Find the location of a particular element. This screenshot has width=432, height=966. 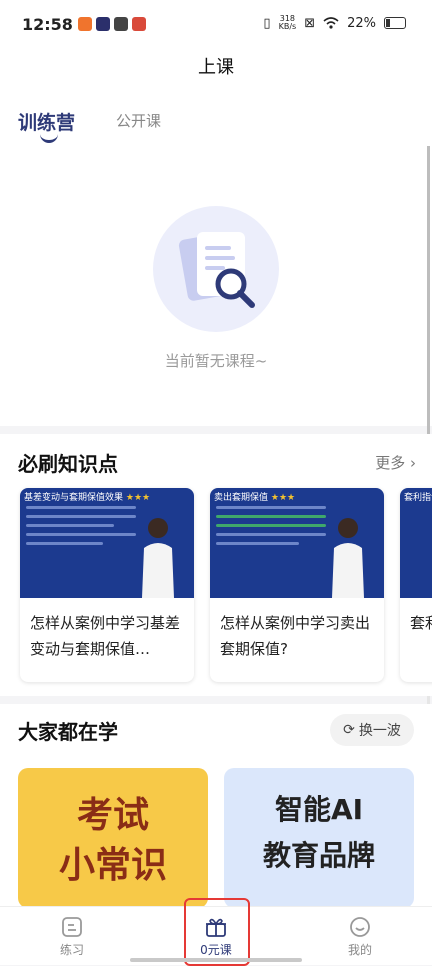

tab-training-camp: 训练营 is located at coordinates (46, 121).